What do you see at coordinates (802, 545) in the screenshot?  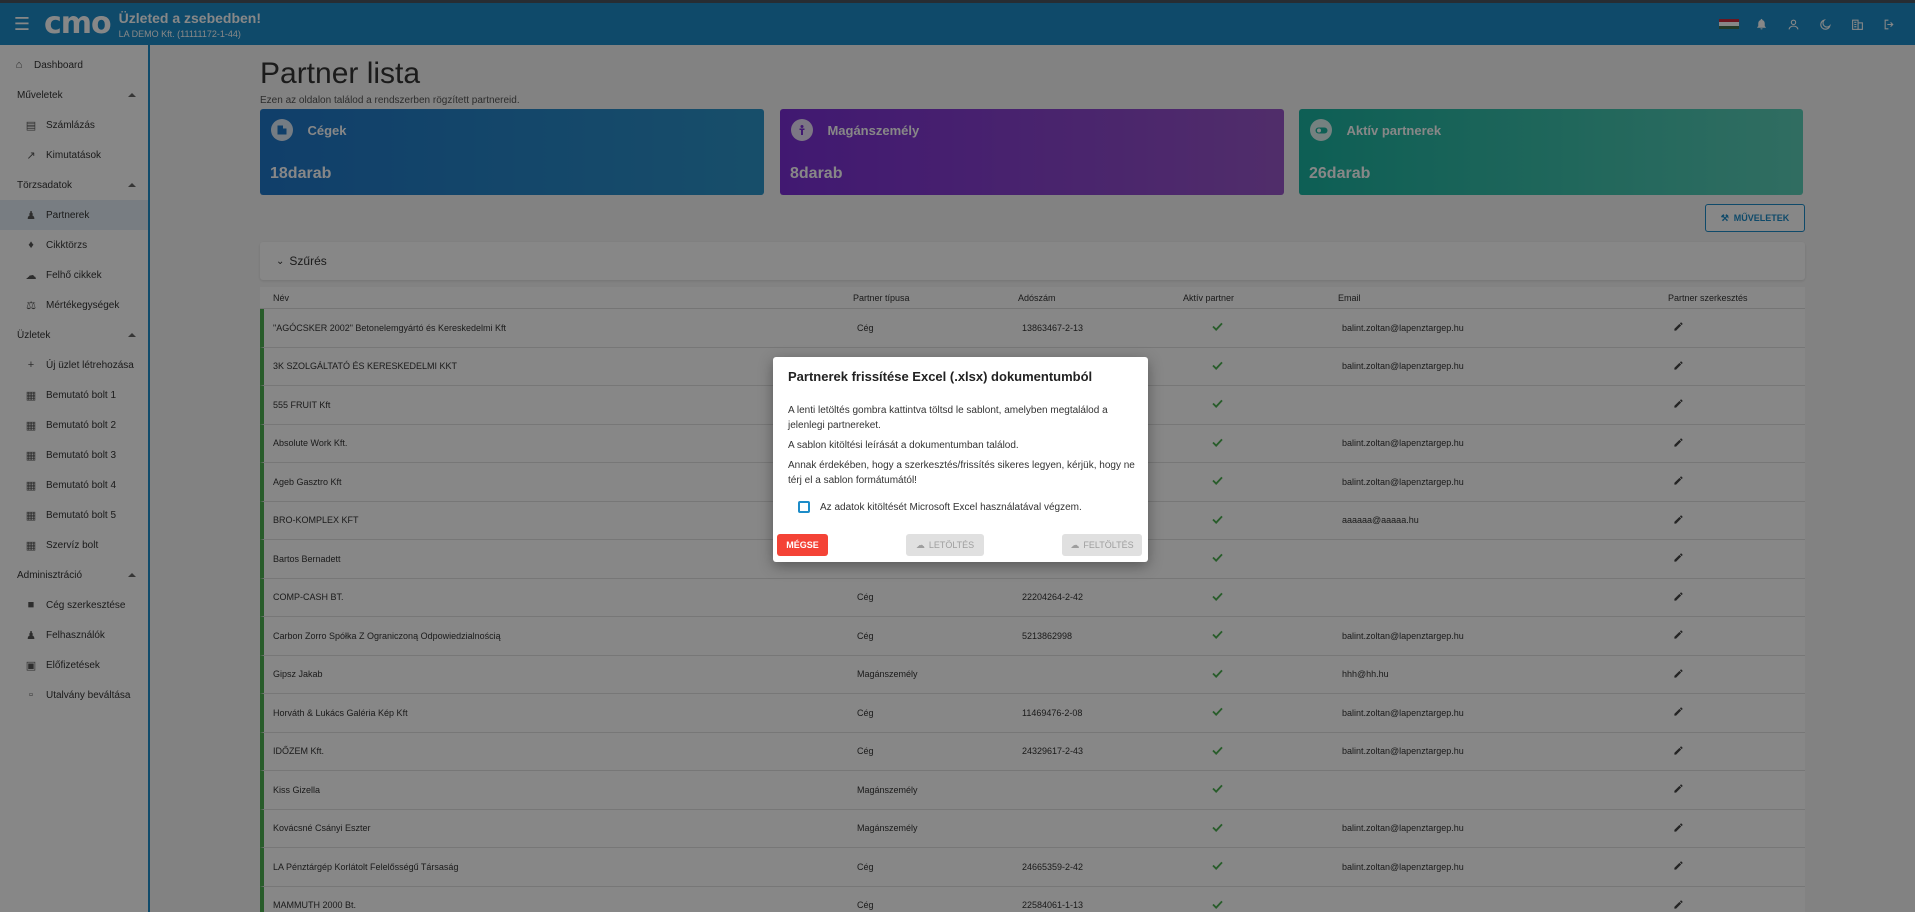 I see `cancel-button: MÉGSE` at bounding box center [802, 545].